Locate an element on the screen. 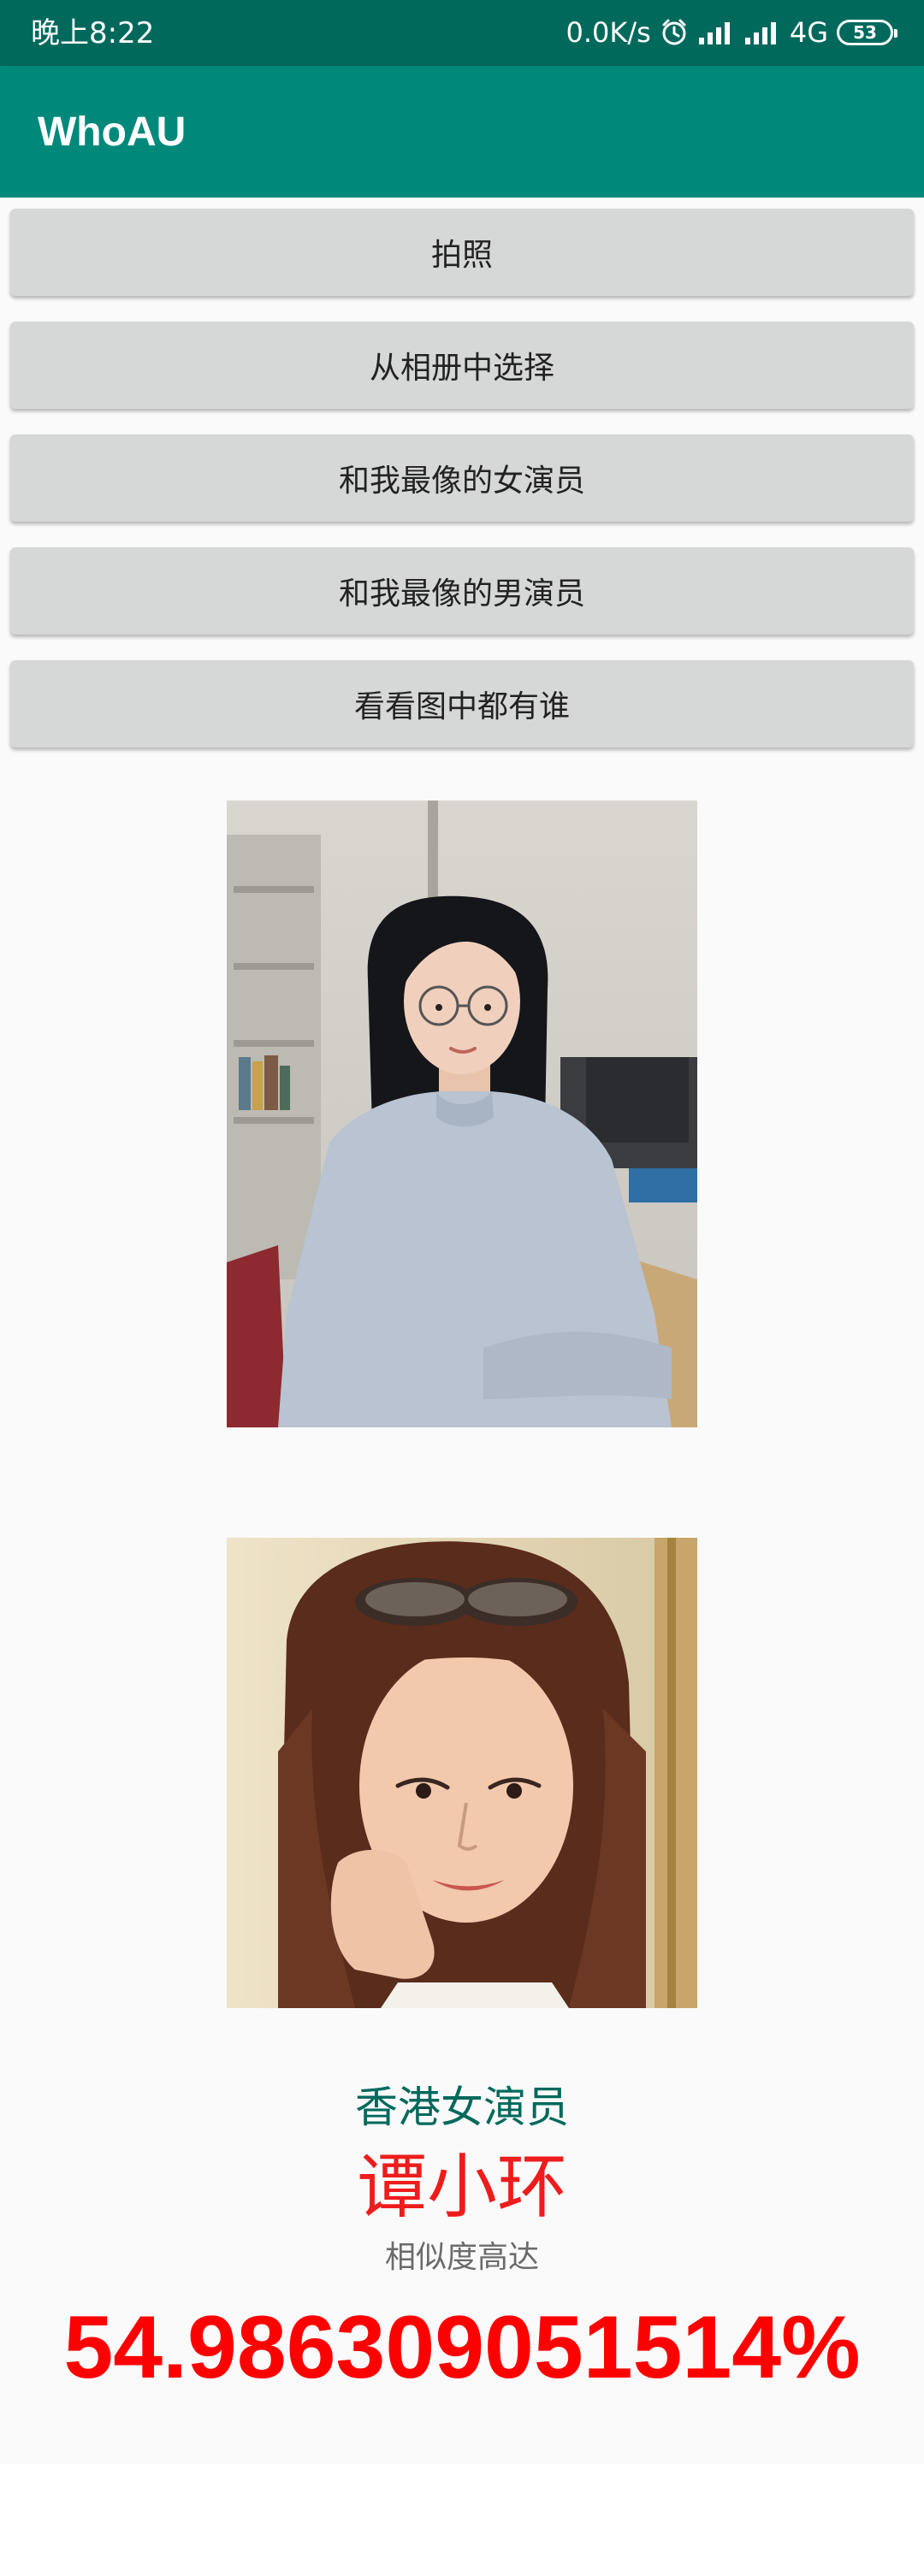 The height and width of the screenshot is (2576, 924). similarity-score: 54.986309051514% is located at coordinates (462, 2347).